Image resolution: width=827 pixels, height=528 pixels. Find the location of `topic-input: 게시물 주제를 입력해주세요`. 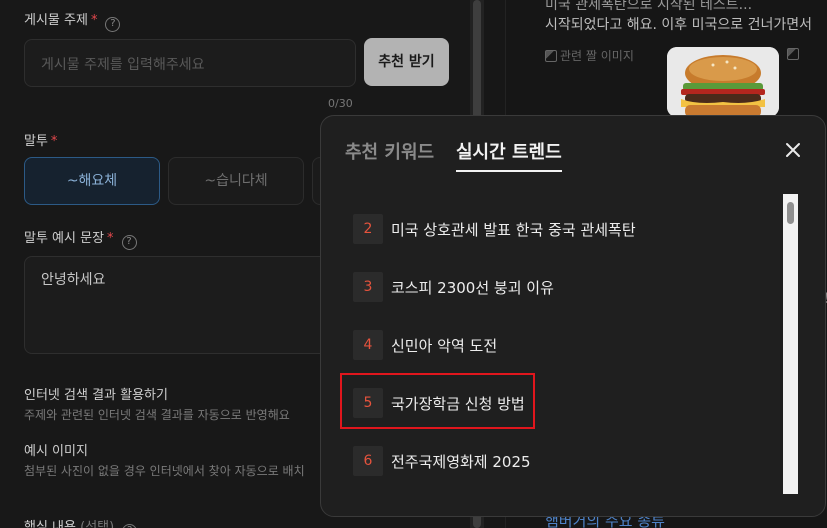

topic-input: 게시물 주제를 입력해주세요 is located at coordinates (190, 63).